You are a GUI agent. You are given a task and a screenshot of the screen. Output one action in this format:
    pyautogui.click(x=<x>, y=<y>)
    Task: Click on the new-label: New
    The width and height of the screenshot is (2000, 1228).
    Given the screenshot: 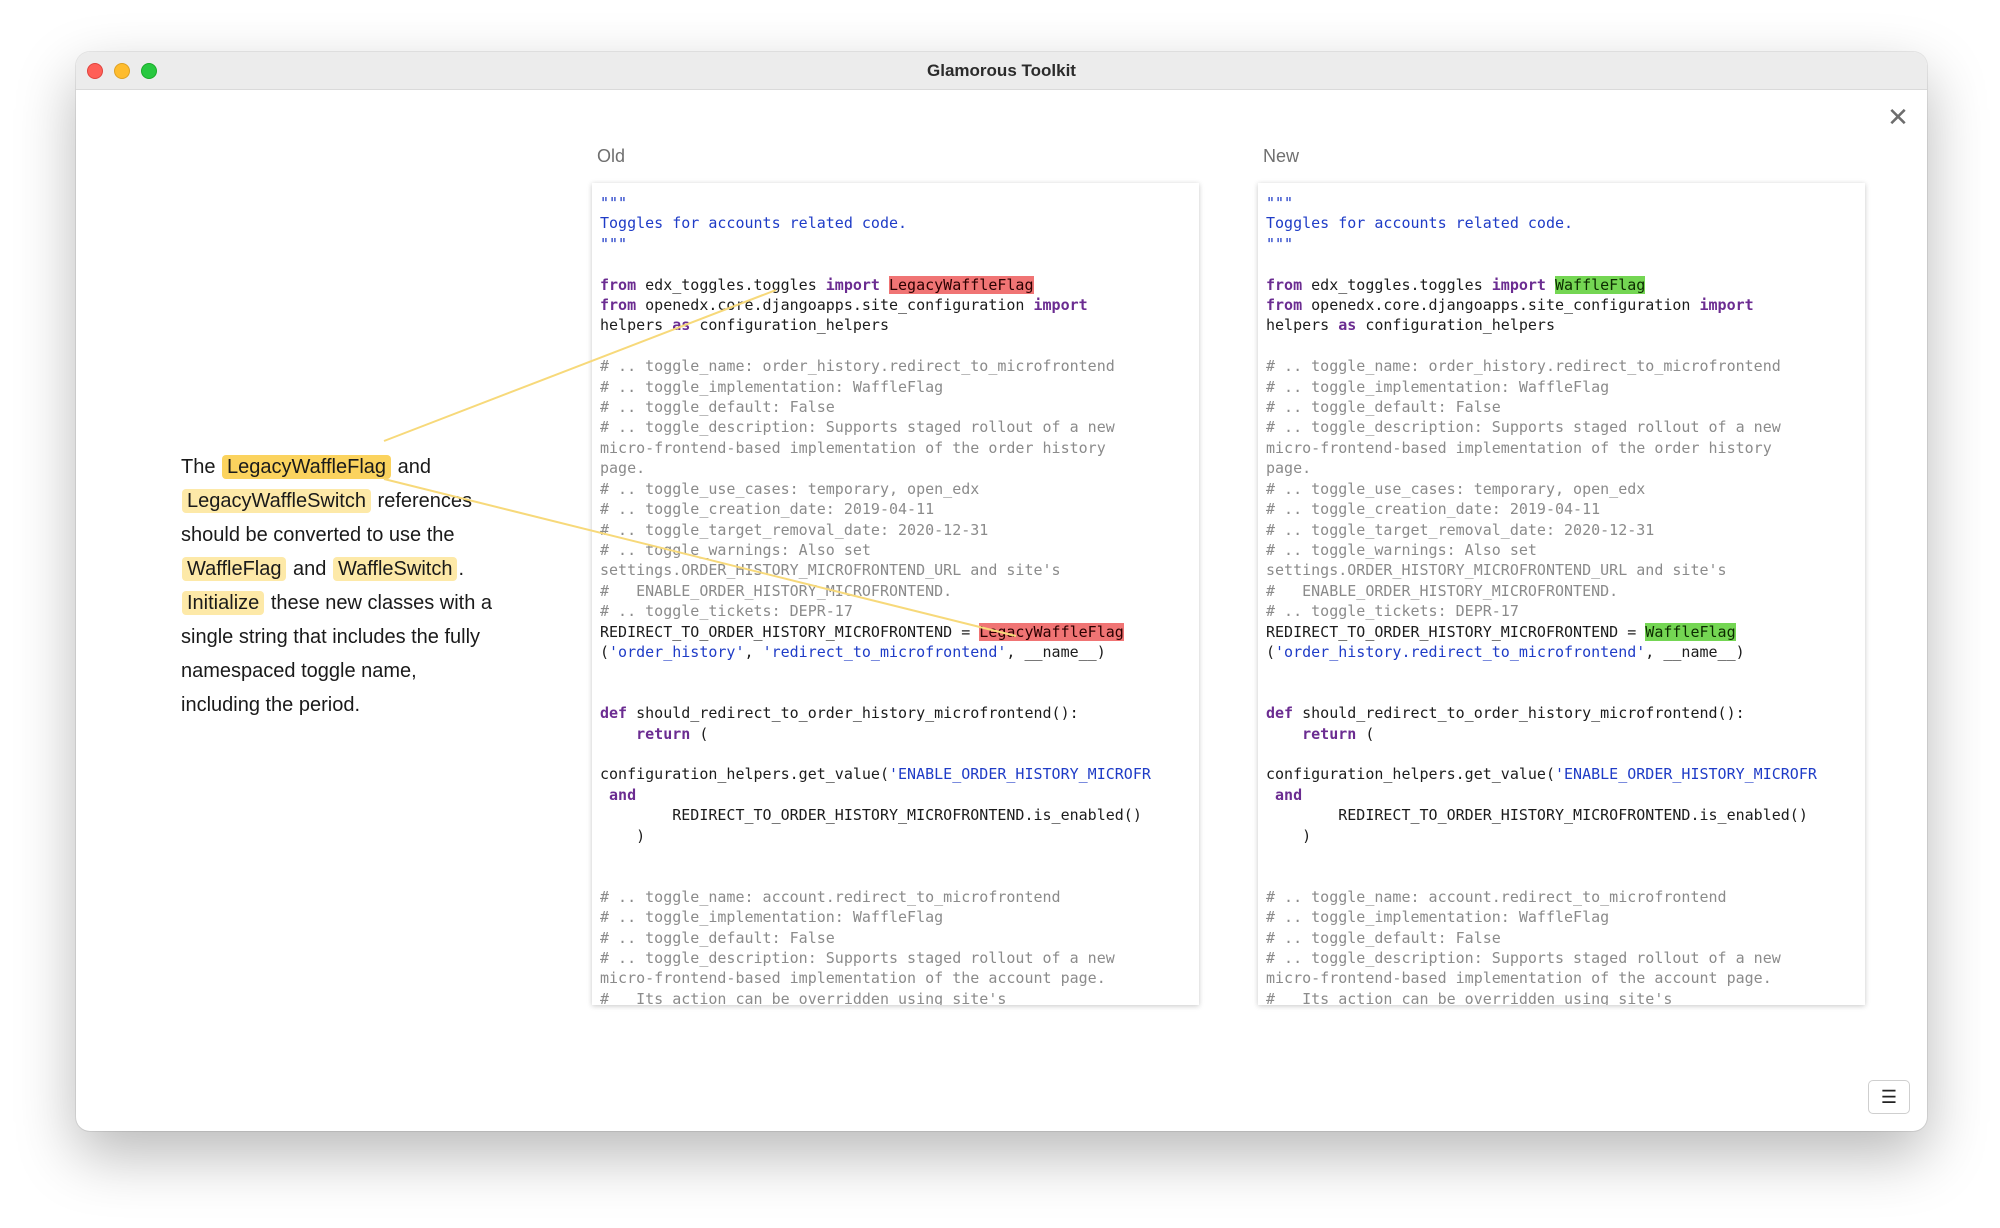 What is the action you would take?
    pyautogui.click(x=1281, y=156)
    